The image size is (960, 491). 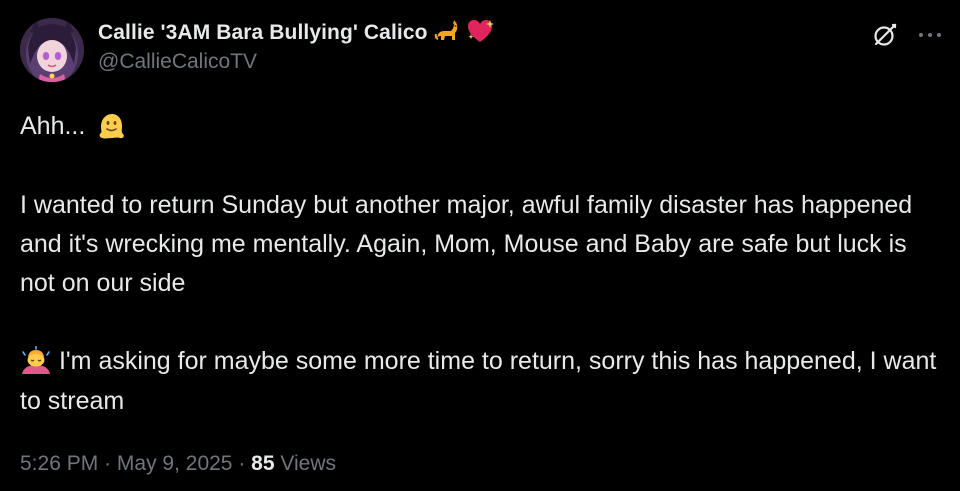 I want to click on display-name-row: Callie '3AM Bara Bullying' Calico, so click(x=297, y=33).